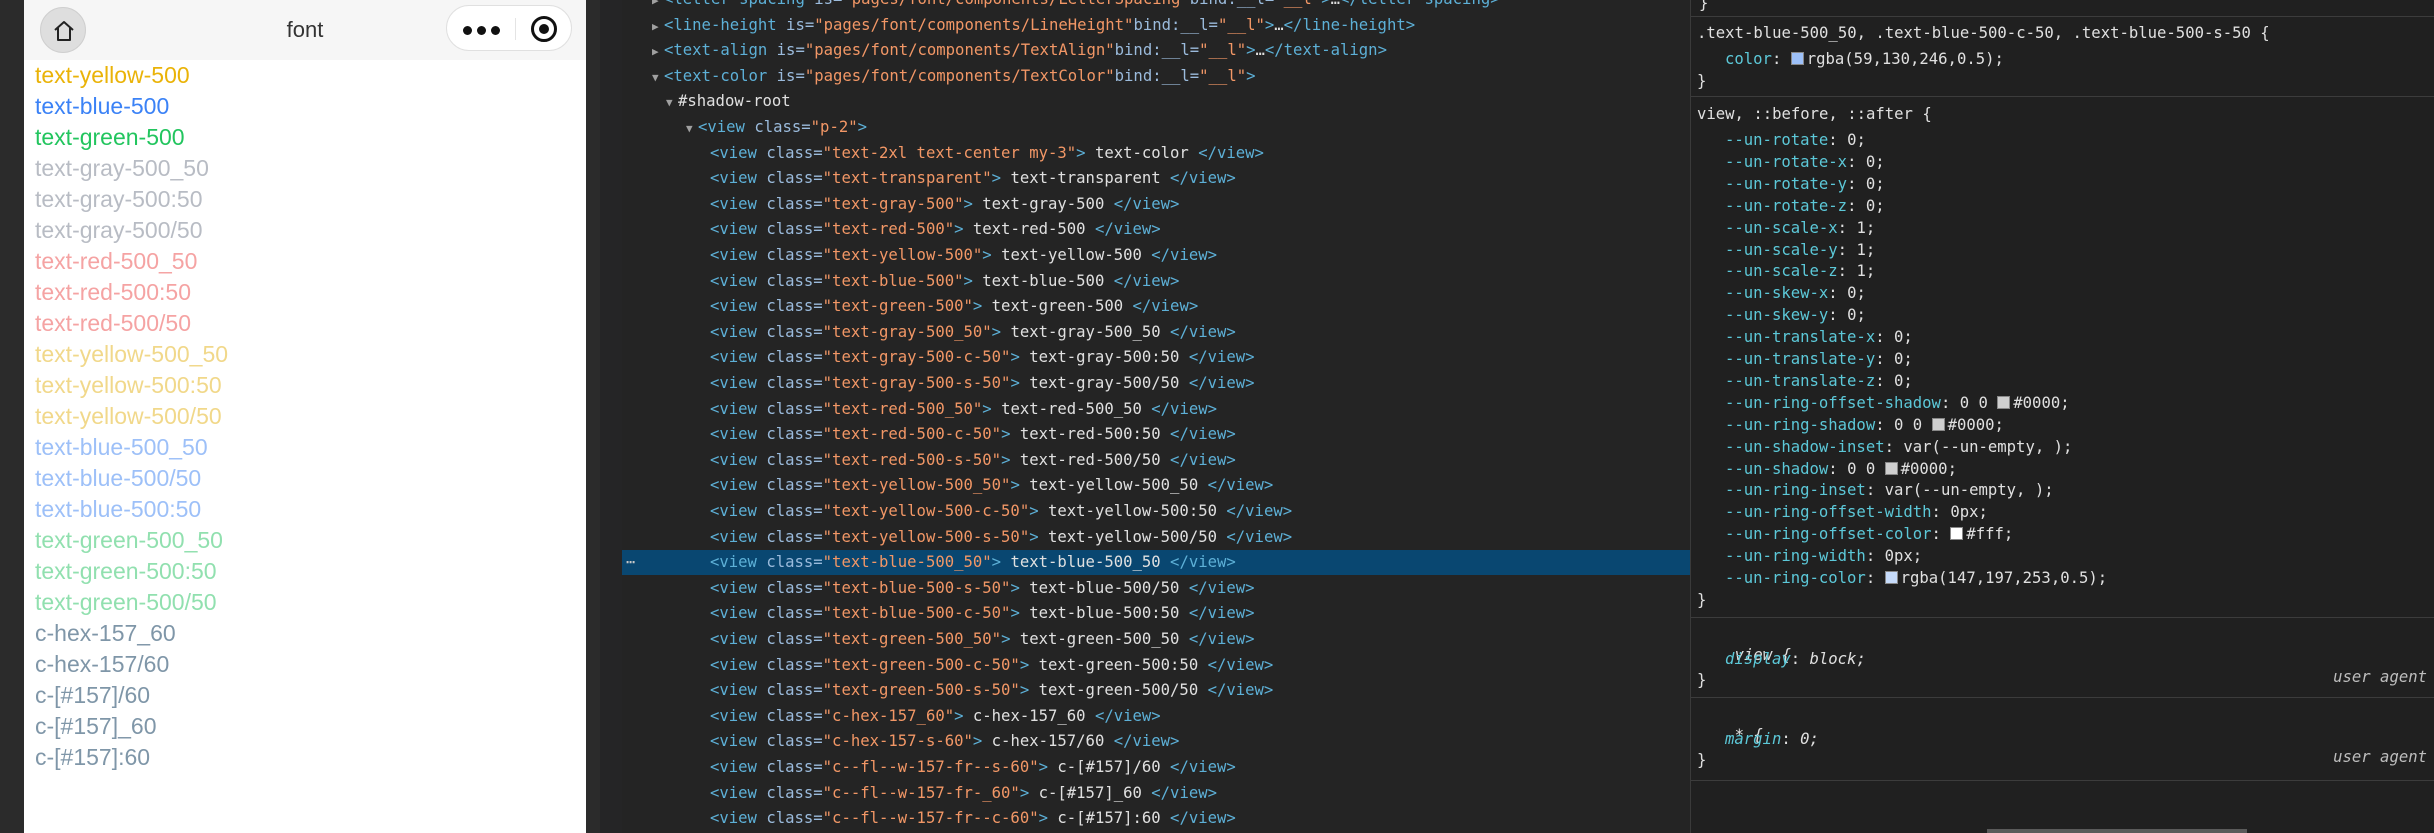  I want to click on style-property: --un-rotate-x: 0;, so click(1805, 162).